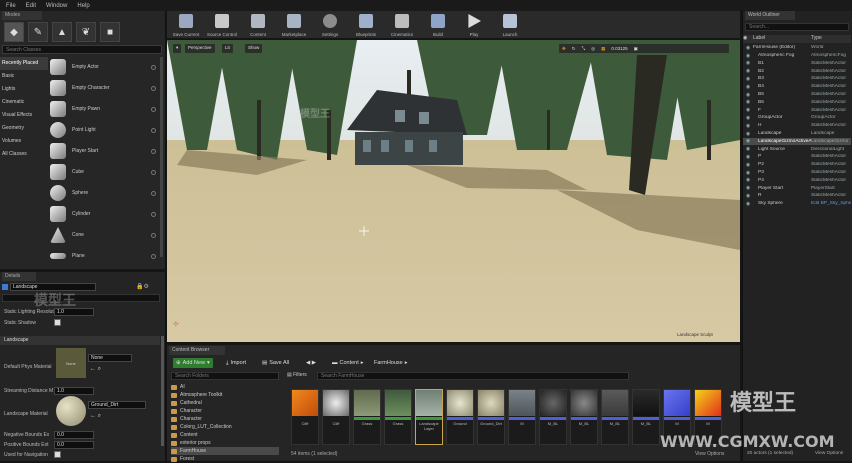 This screenshot has height=463, width=852. What do you see at coordinates (104, 193) in the screenshot?
I see `place-item-sphere: Sphere` at bounding box center [104, 193].